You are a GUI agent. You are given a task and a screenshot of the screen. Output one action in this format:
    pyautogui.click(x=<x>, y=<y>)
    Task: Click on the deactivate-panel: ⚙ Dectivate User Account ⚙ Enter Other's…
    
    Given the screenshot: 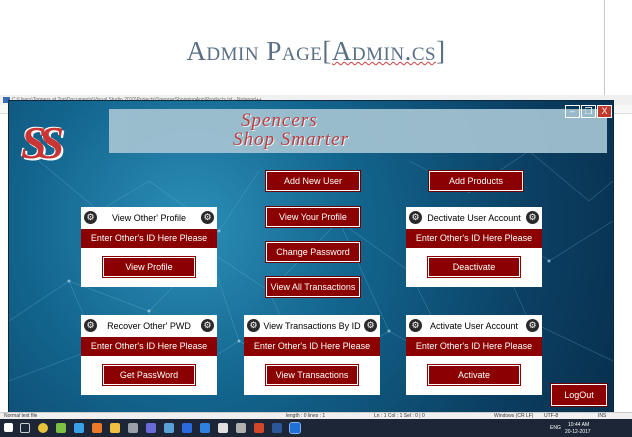 What is the action you would take?
    pyautogui.click(x=474, y=247)
    